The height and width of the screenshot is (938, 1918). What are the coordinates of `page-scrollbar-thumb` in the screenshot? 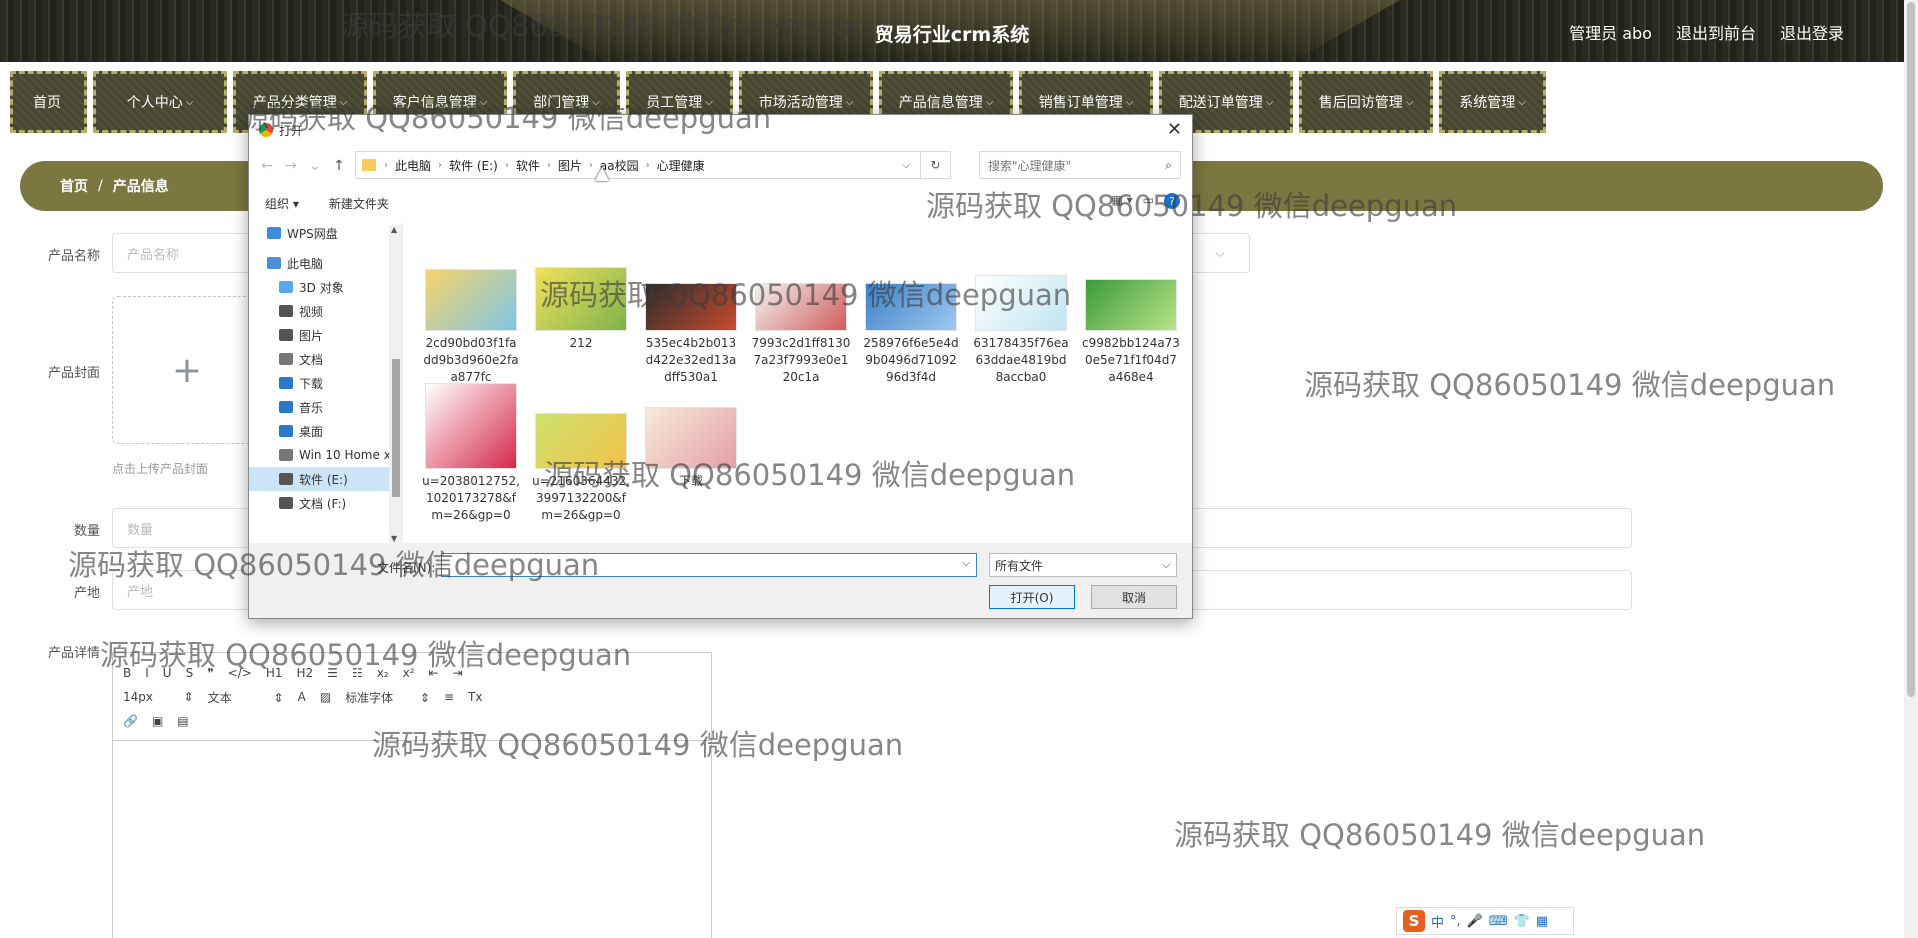 It's located at (1911, 349).